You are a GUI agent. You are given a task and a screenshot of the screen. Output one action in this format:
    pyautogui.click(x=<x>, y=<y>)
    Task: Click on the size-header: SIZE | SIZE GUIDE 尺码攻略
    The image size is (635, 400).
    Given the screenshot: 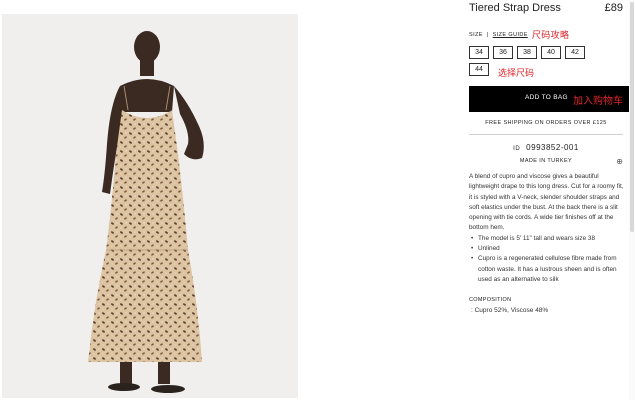 What is the action you would take?
    pyautogui.click(x=519, y=34)
    